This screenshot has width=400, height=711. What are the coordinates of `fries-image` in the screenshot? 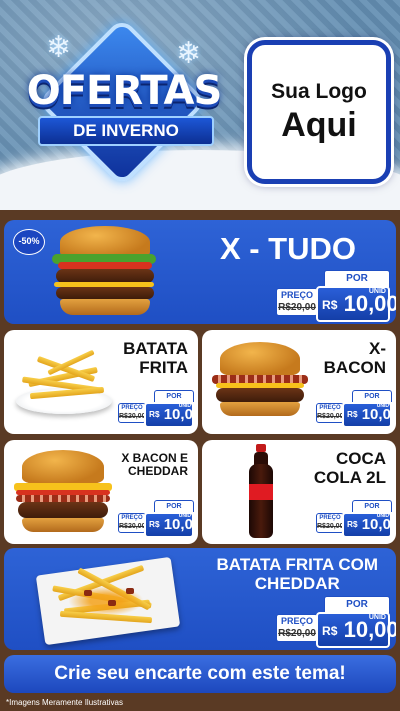 It's located at (65, 383).